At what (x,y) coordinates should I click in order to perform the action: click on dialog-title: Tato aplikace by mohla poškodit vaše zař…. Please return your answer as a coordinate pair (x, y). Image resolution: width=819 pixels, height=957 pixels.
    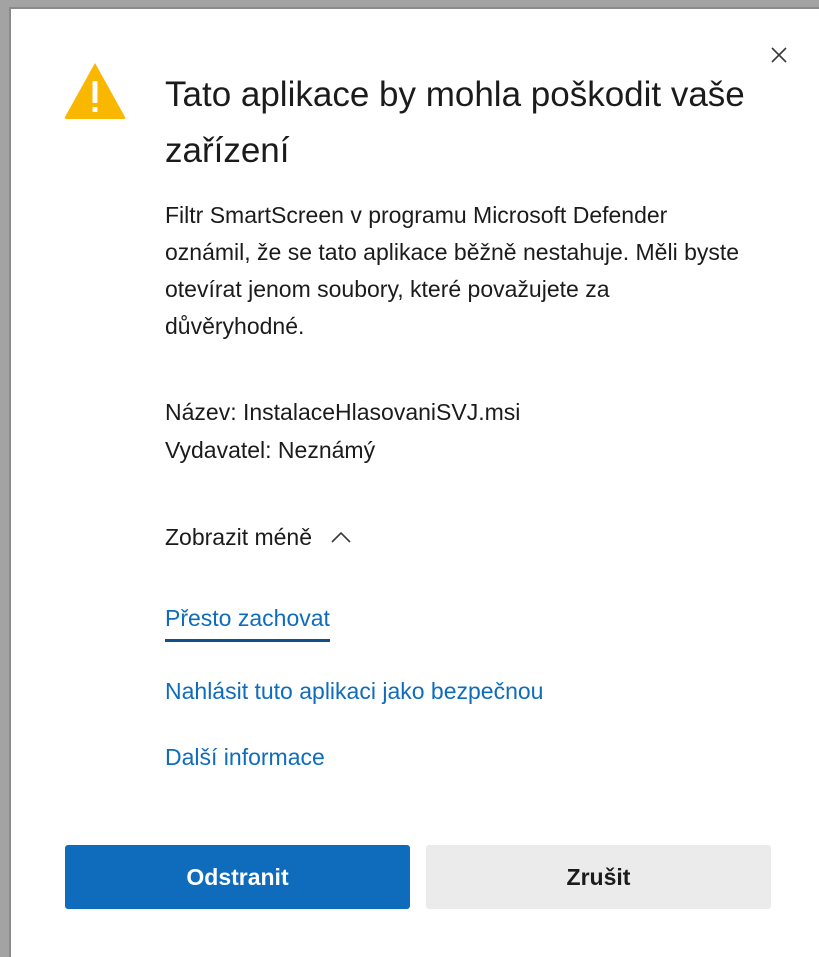
    Looking at the image, I should click on (455, 122).